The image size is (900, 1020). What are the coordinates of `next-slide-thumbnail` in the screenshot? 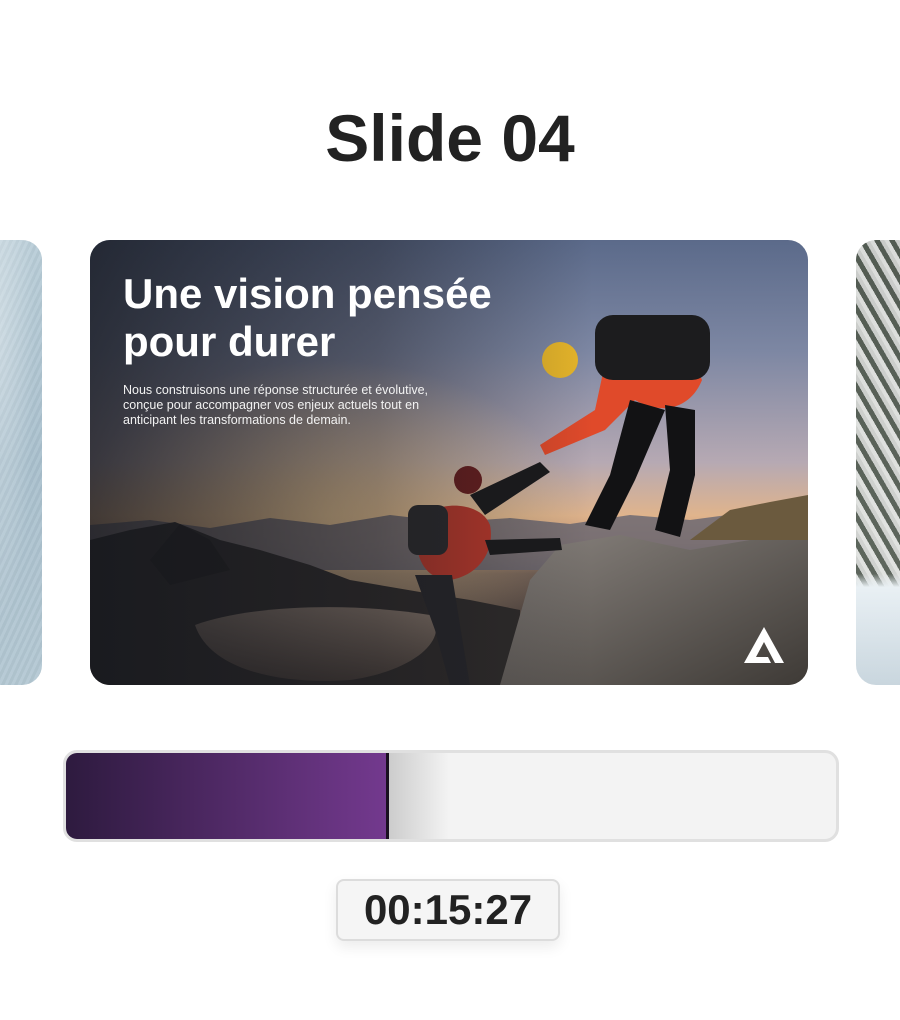 It's located at (878, 462).